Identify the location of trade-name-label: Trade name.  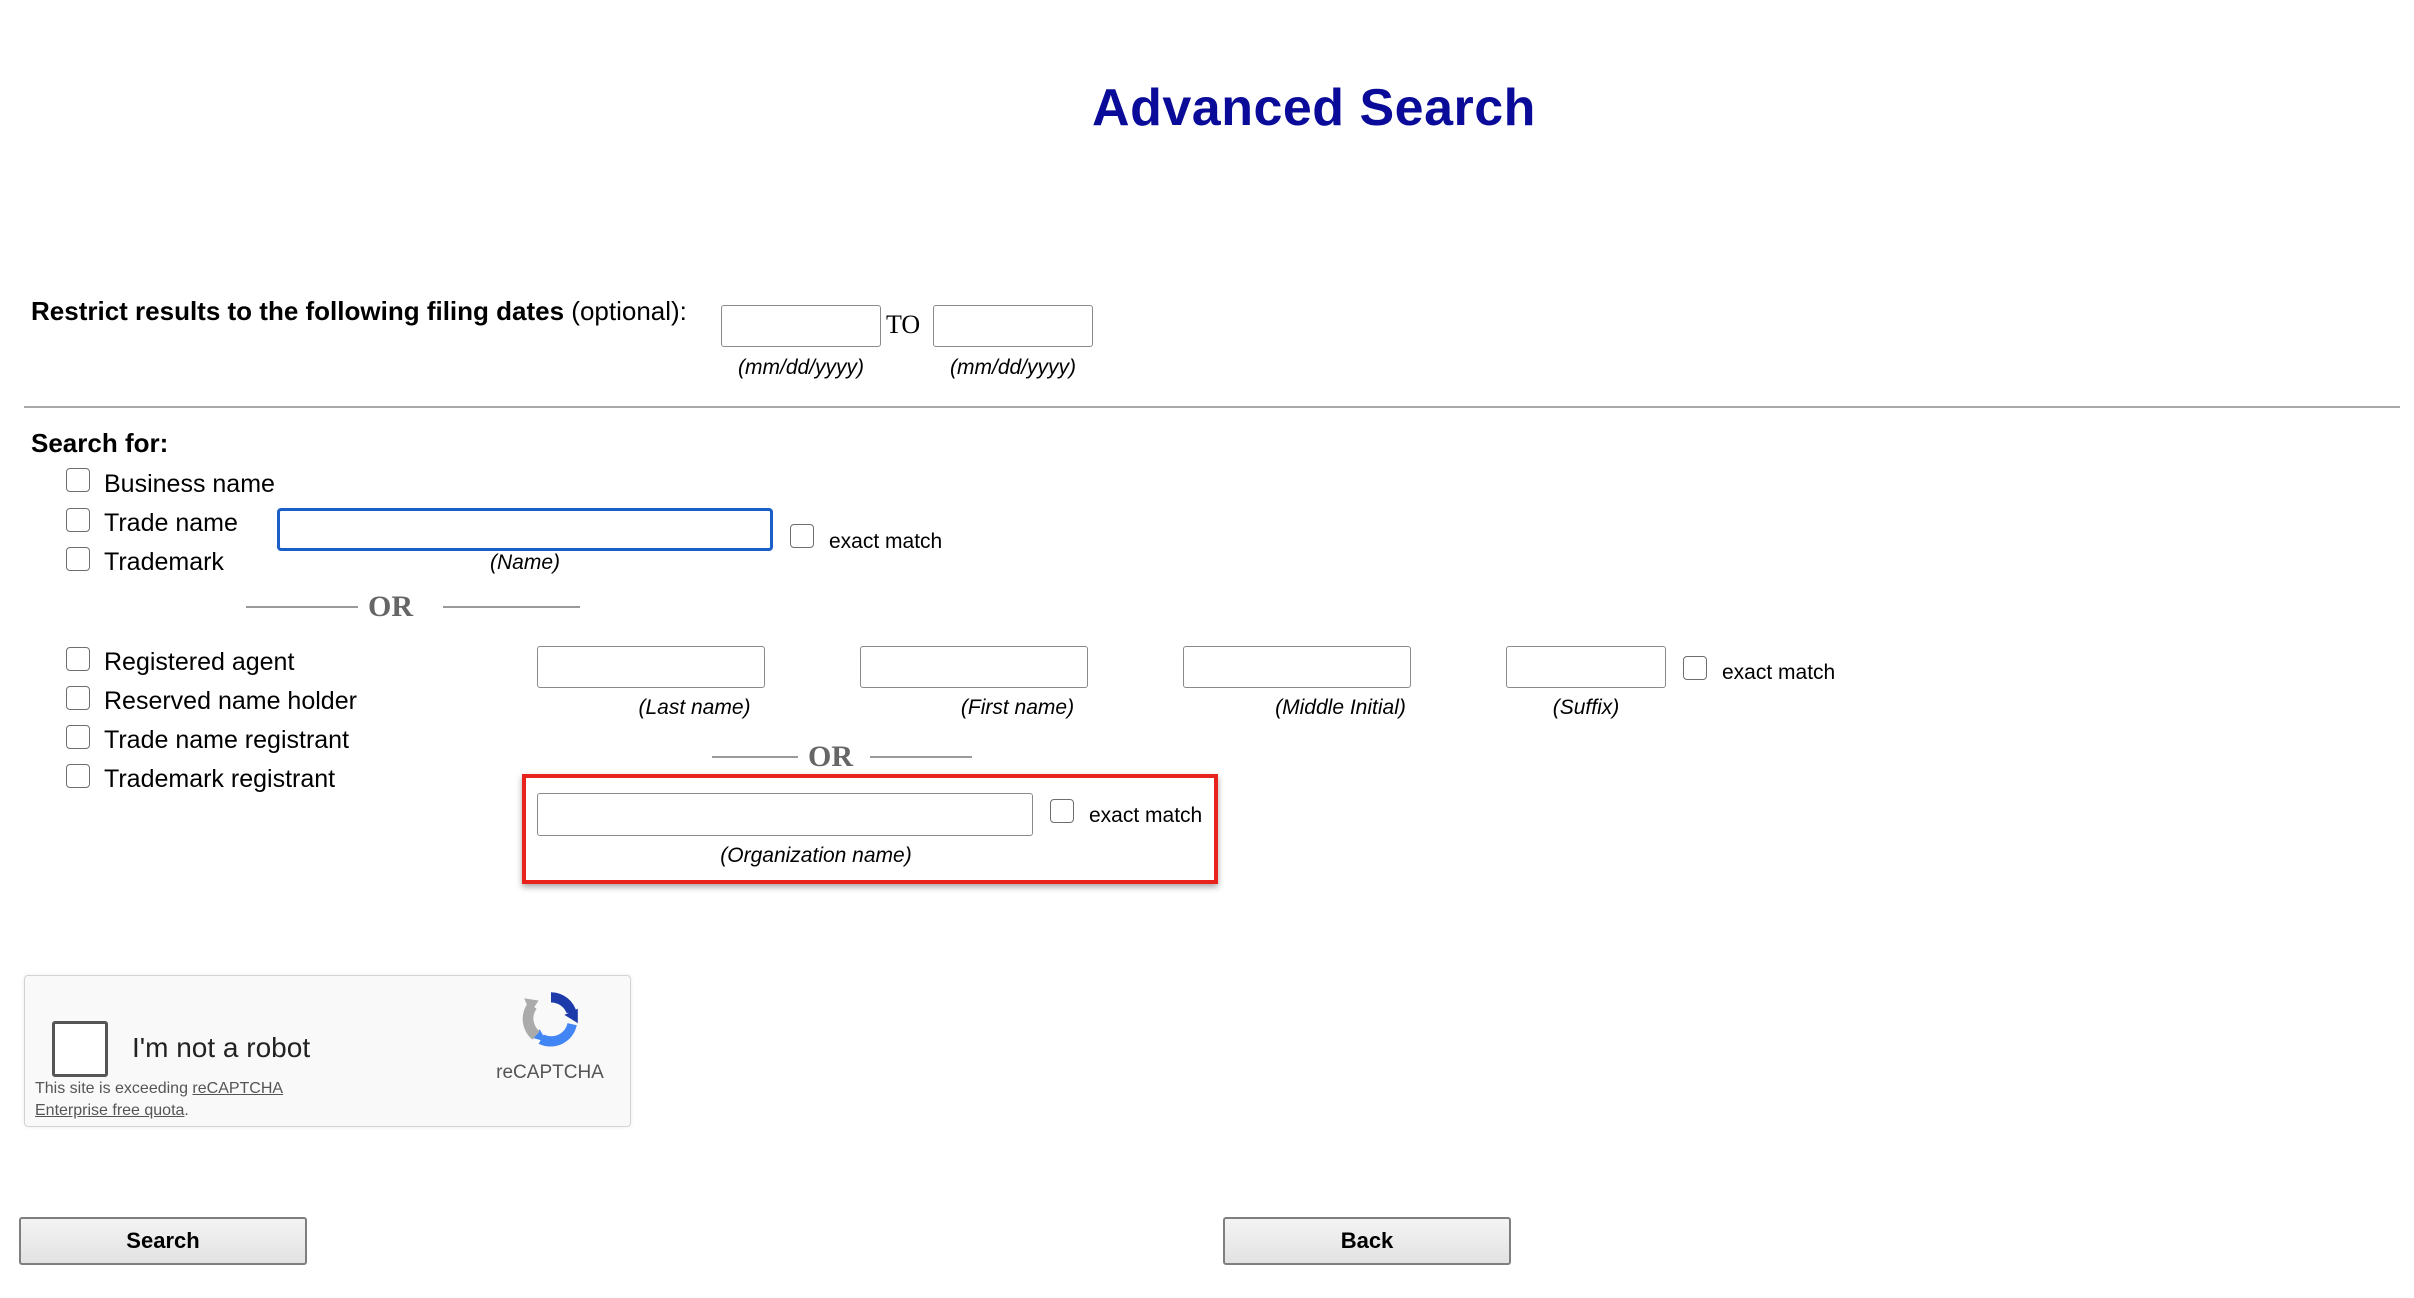
(171, 523).